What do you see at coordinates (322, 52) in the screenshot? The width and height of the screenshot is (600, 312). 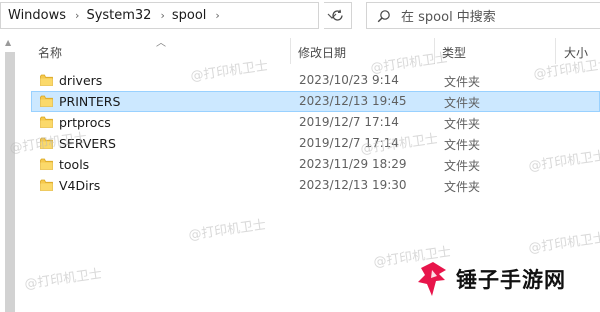 I see `column-date: 修改日期` at bounding box center [322, 52].